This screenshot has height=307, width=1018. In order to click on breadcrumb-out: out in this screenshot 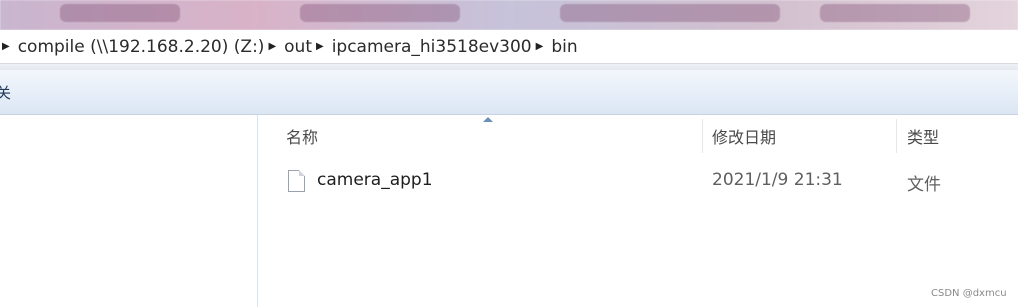, I will do `click(298, 47)`.